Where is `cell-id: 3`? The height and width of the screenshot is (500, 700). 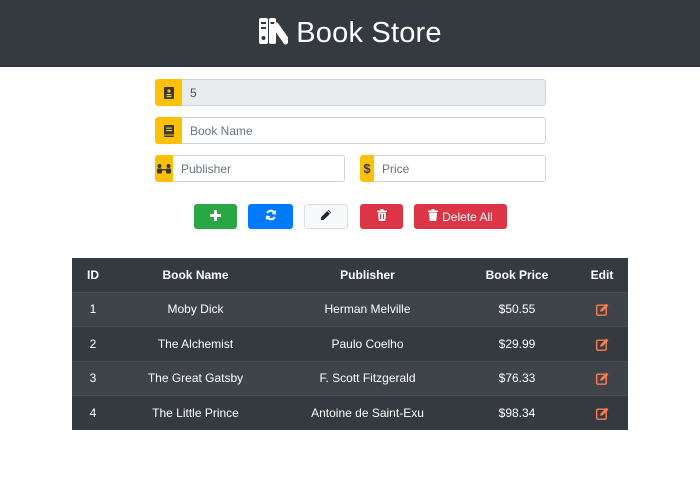 cell-id: 3 is located at coordinates (93, 378).